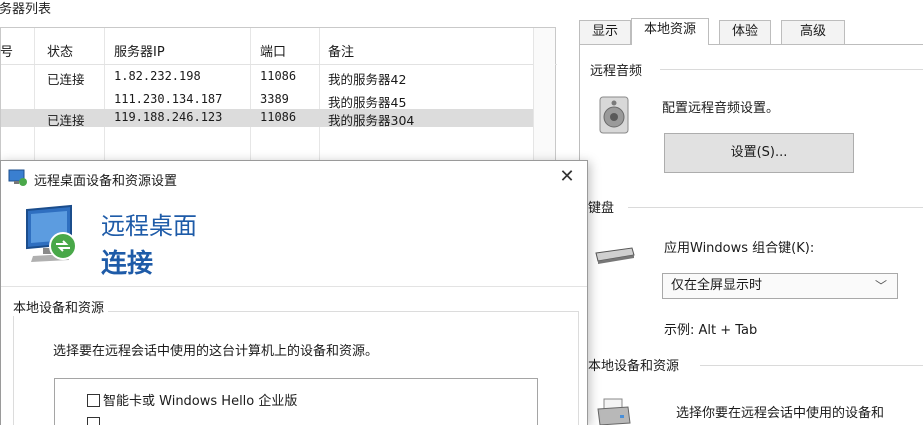 The width and height of the screenshot is (923, 425). I want to click on banner-product-name: 远程桌面, so click(149, 226).